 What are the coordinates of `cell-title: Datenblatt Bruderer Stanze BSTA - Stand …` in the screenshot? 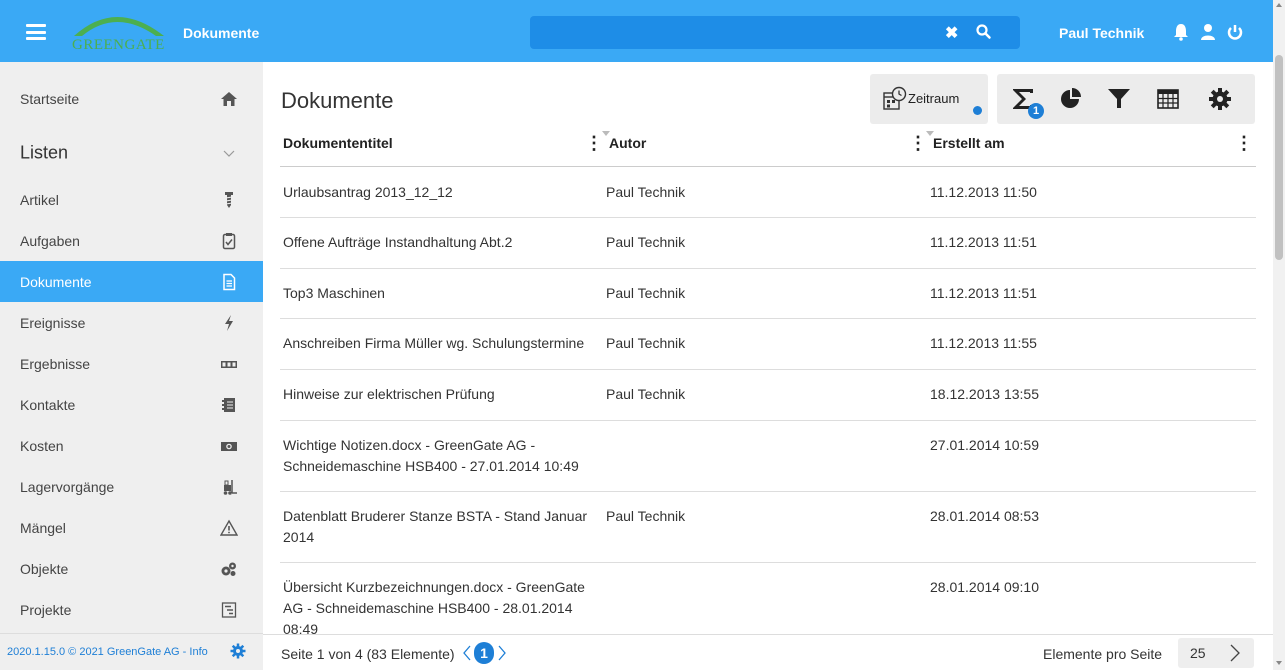 It's located at (435, 526).